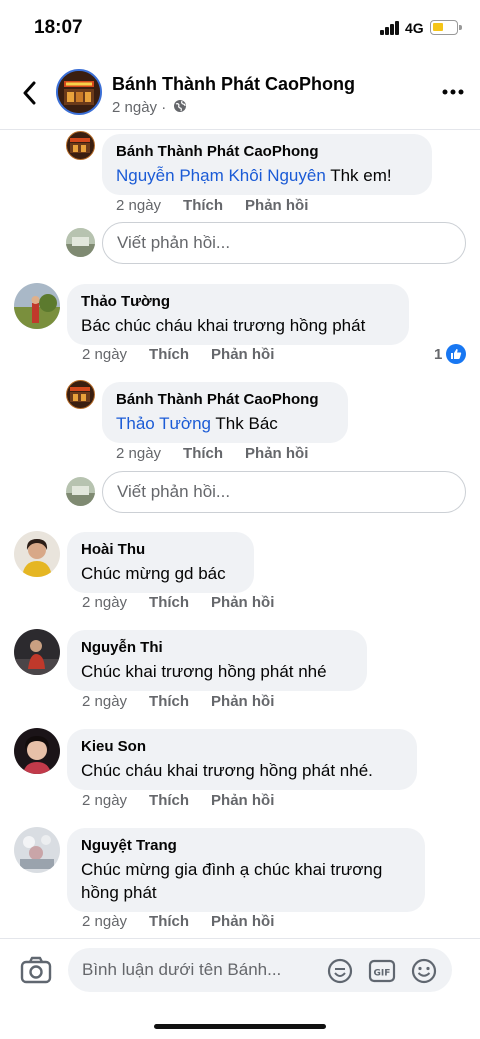  Describe the element at coordinates (227, 770) in the screenshot. I see `comment-text: Chúc cháu khai trương hồng phát nhé.` at that location.